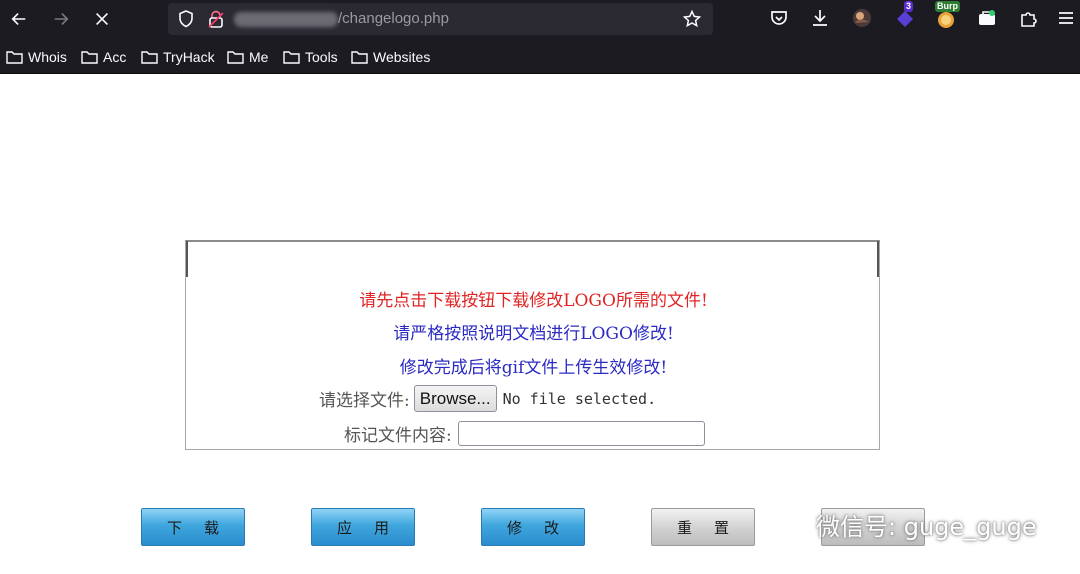 The image size is (1080, 574). I want to click on menu-icon, so click(1066, 18).